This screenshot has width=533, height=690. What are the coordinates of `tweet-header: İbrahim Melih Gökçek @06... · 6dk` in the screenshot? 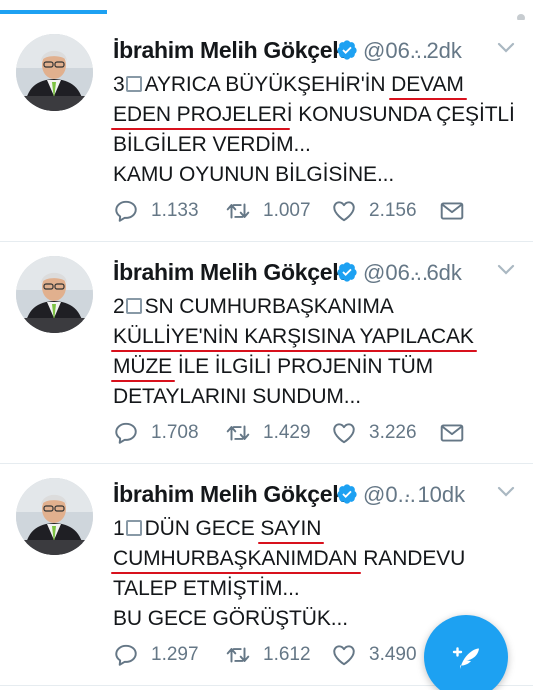 It's located at (318, 276).